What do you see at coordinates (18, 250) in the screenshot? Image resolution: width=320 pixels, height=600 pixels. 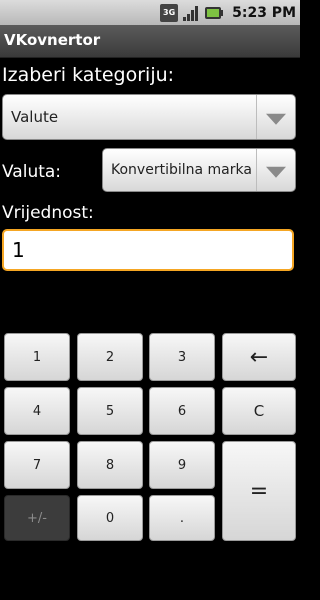 I see `value-input-text: 1` at bounding box center [18, 250].